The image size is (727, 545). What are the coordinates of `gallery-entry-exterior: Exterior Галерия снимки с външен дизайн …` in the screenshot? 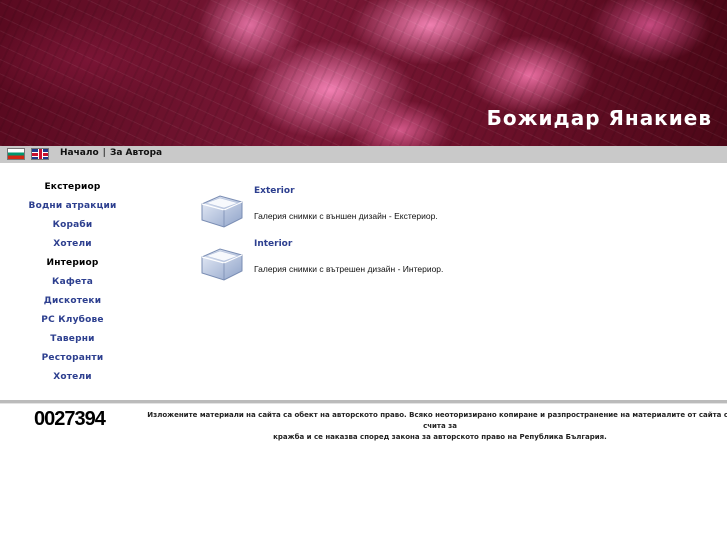 It's located at (456, 212).